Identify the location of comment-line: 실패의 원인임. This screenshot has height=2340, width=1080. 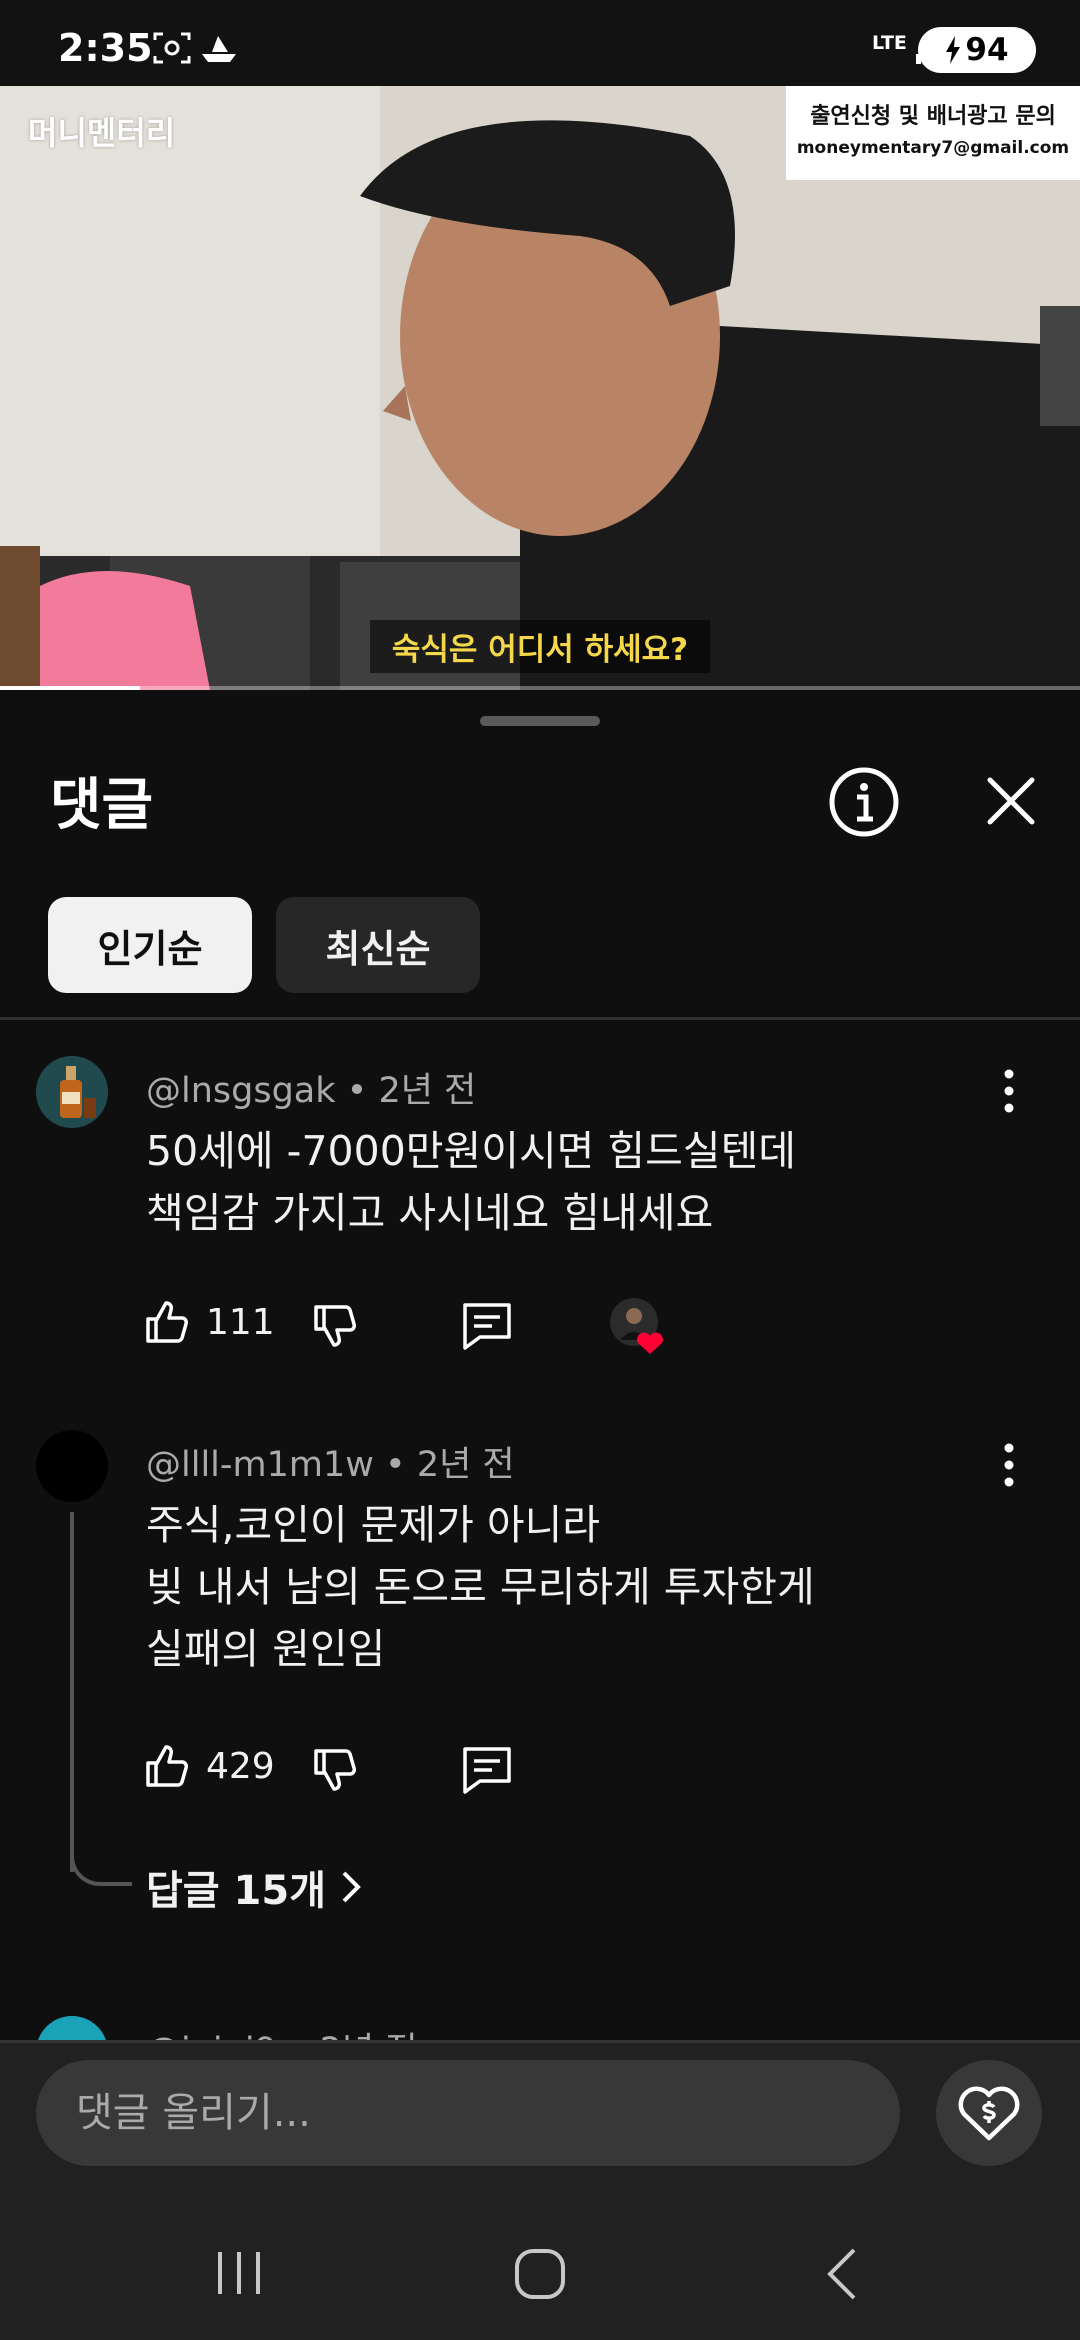
(266, 1649).